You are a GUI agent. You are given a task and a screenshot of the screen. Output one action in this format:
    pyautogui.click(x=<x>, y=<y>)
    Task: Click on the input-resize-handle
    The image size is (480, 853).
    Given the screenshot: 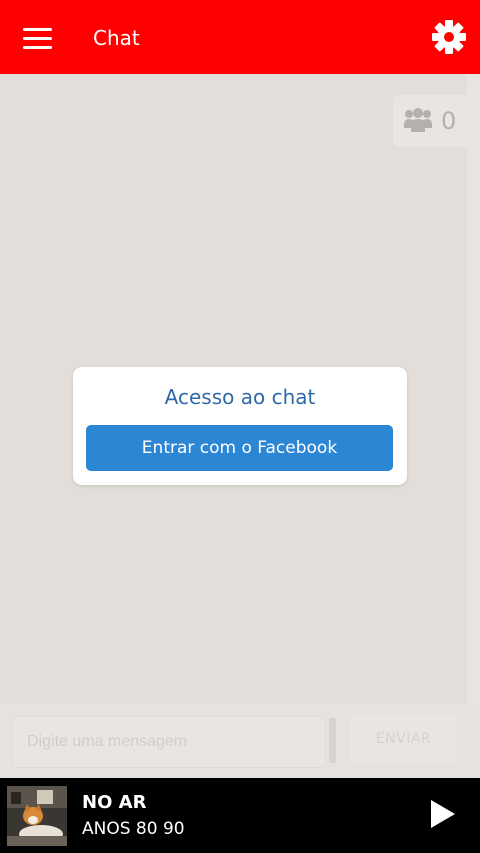 What is the action you would take?
    pyautogui.click(x=332, y=740)
    